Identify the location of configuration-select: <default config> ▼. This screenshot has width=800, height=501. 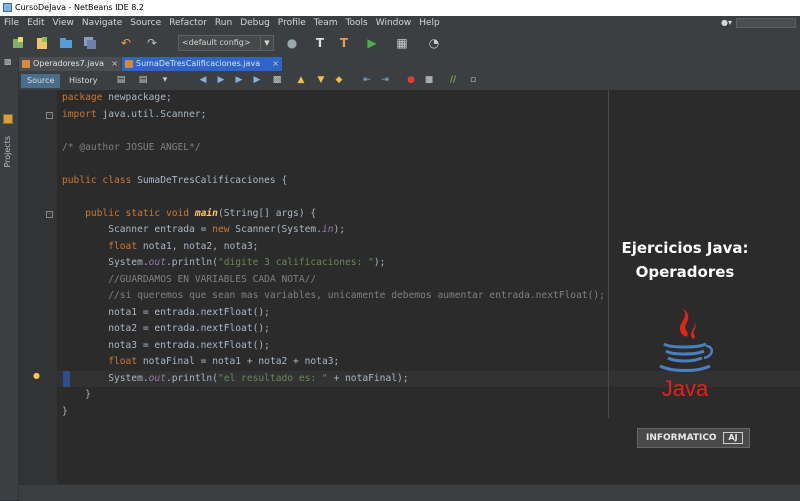
(226, 43).